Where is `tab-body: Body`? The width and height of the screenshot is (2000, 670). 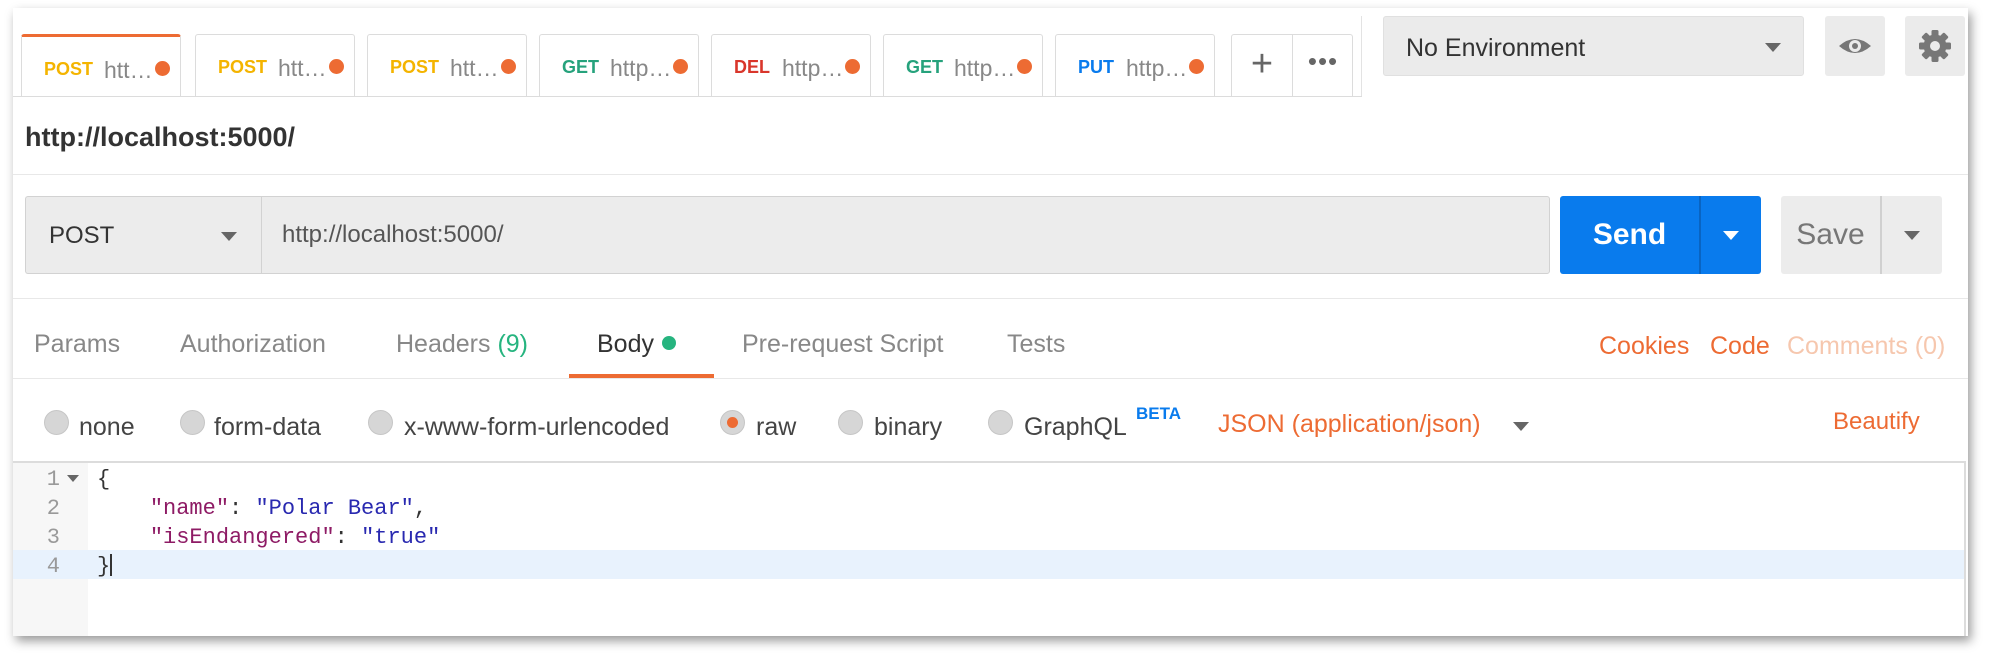 tab-body: Body is located at coordinates (636, 344).